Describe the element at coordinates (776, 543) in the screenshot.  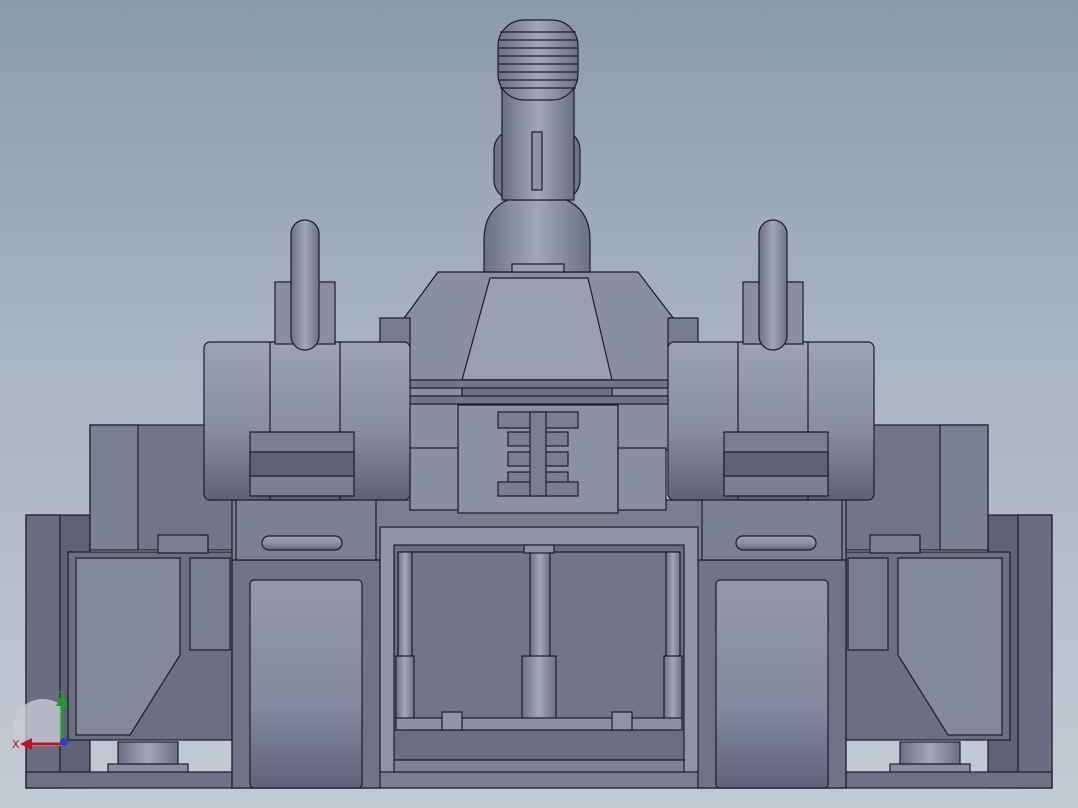
I see `right-slot` at that location.